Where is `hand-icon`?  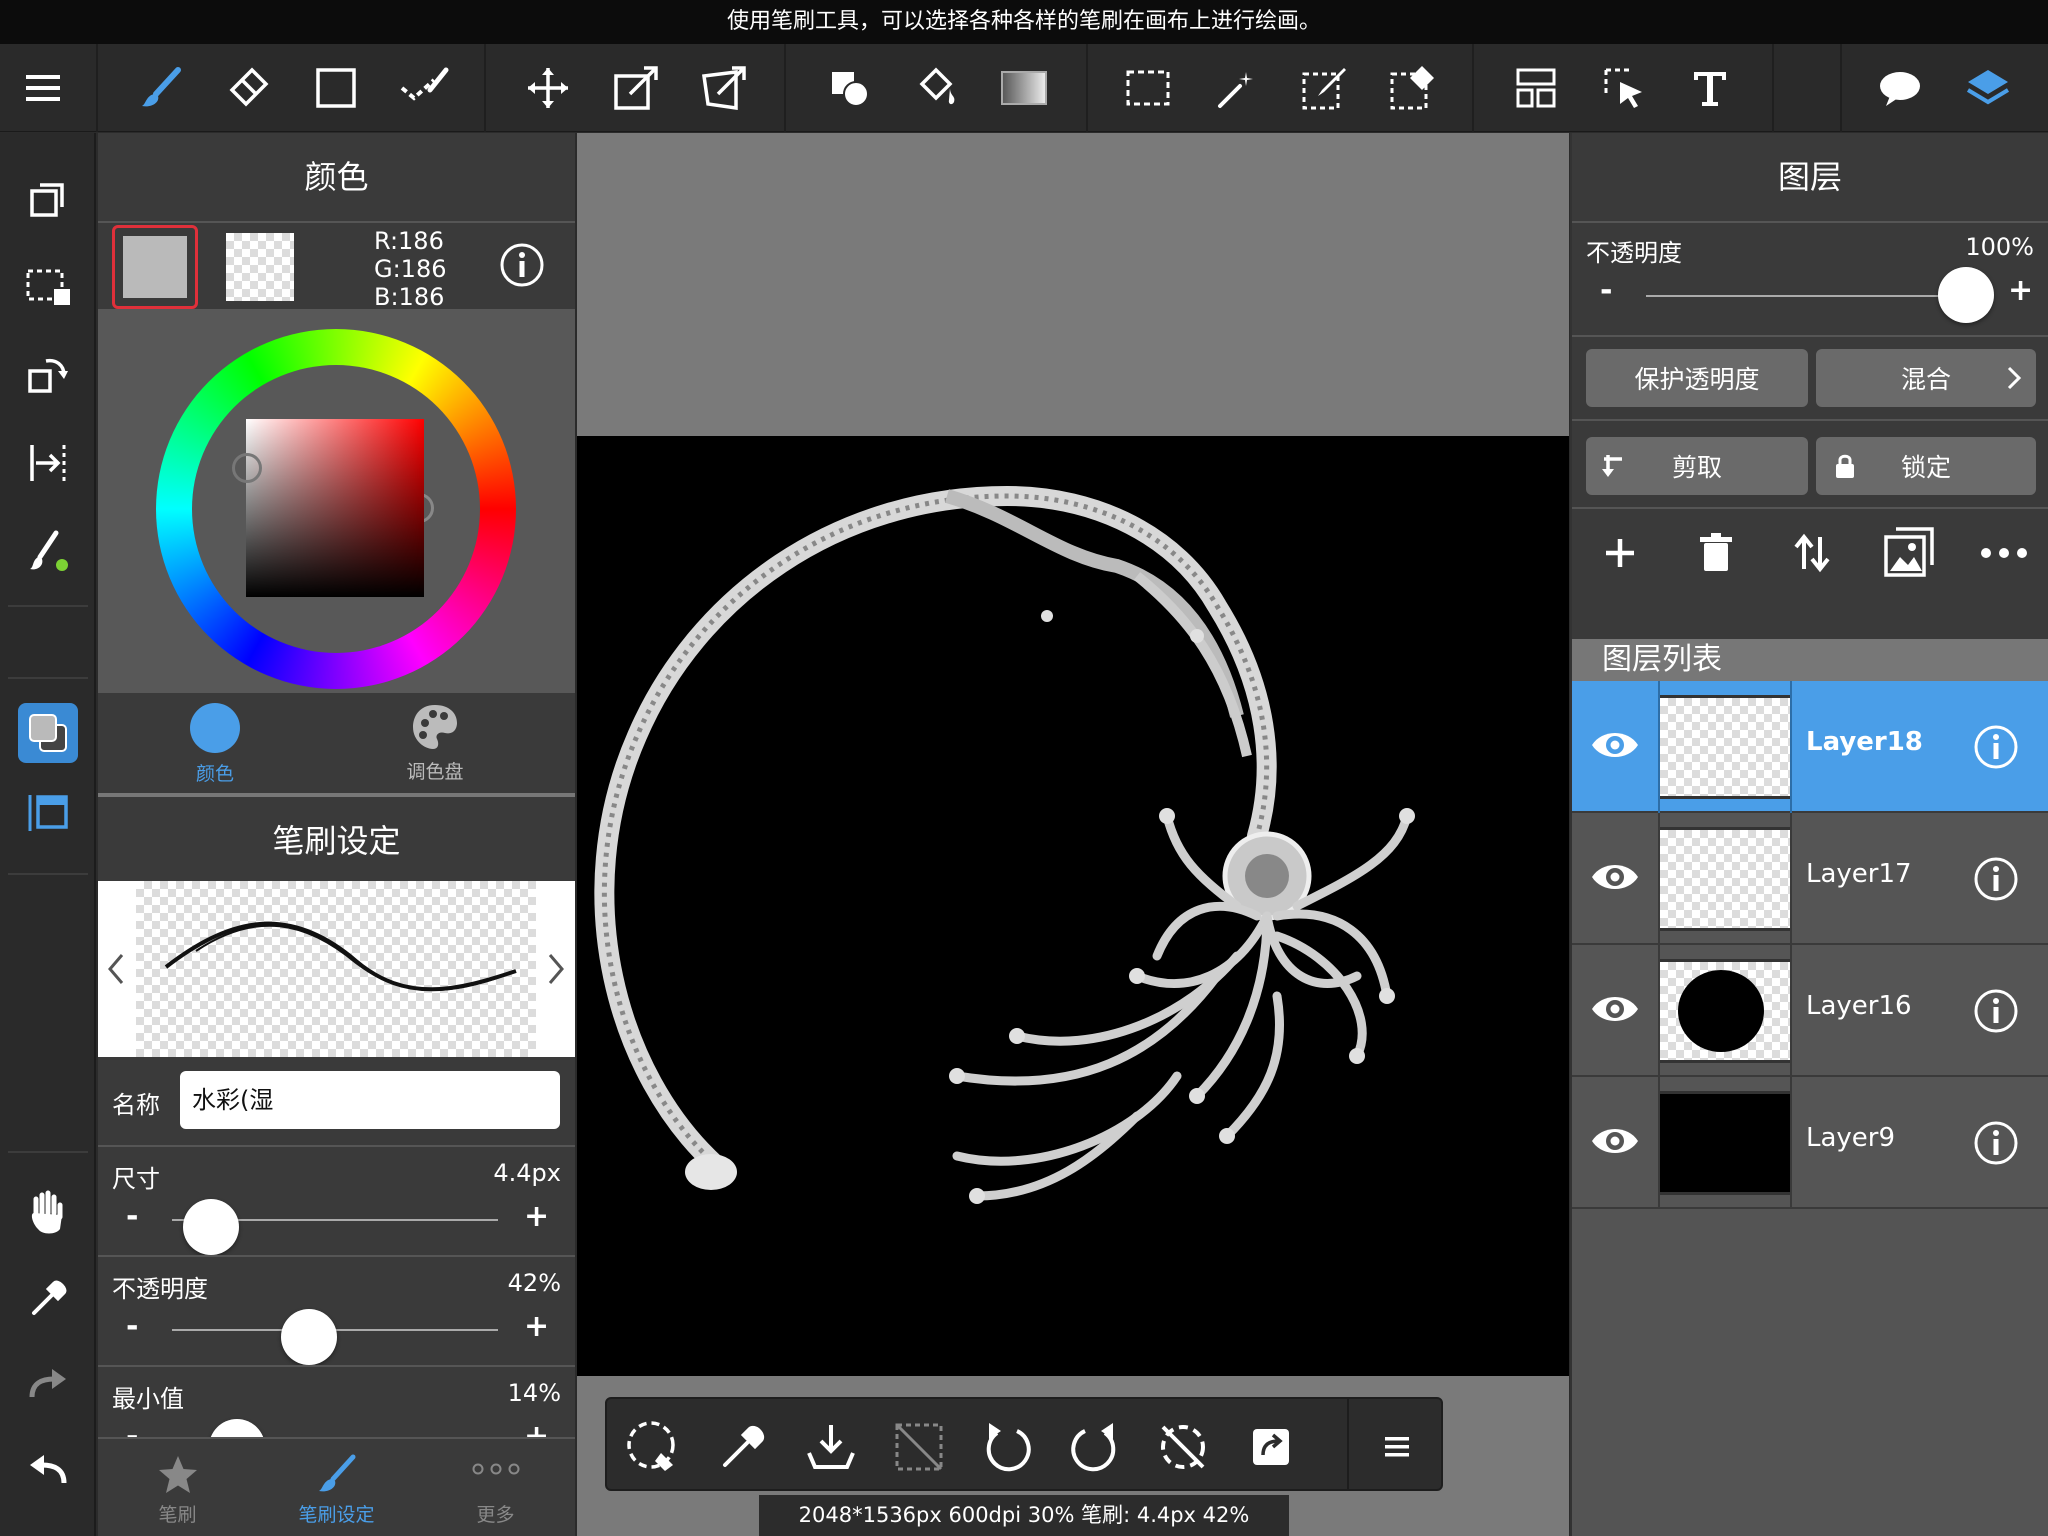 hand-icon is located at coordinates (48, 1213).